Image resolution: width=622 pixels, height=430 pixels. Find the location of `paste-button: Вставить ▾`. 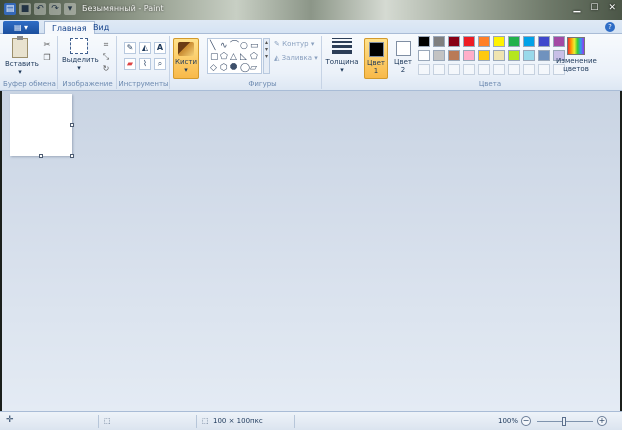

paste-button: Вставить ▾ is located at coordinates (22, 56).